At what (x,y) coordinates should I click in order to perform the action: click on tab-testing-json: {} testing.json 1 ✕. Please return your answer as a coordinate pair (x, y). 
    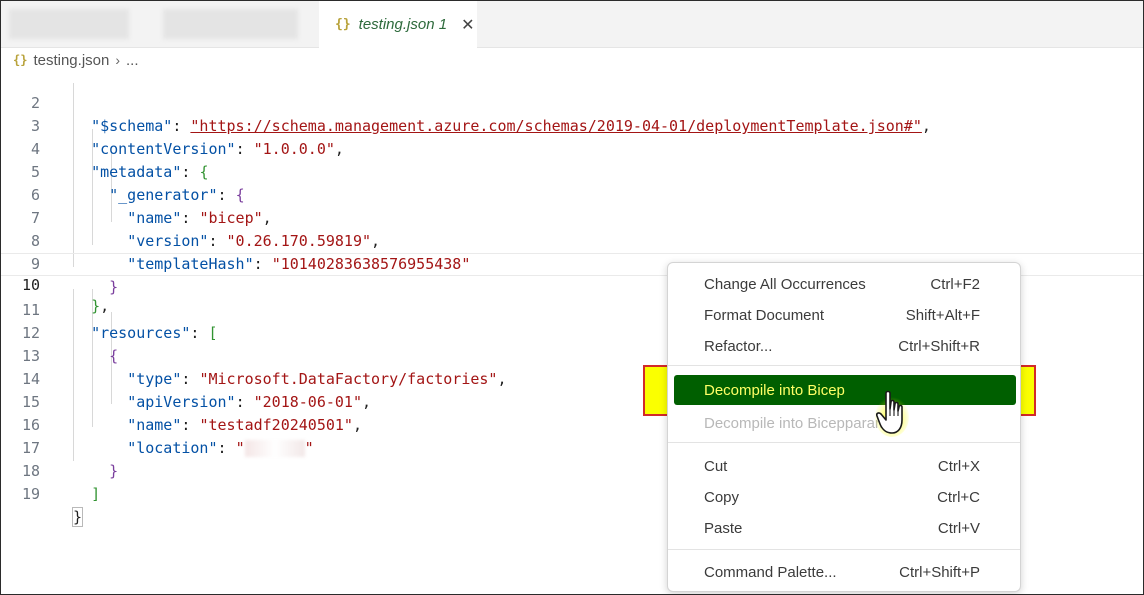
    Looking at the image, I should click on (398, 24).